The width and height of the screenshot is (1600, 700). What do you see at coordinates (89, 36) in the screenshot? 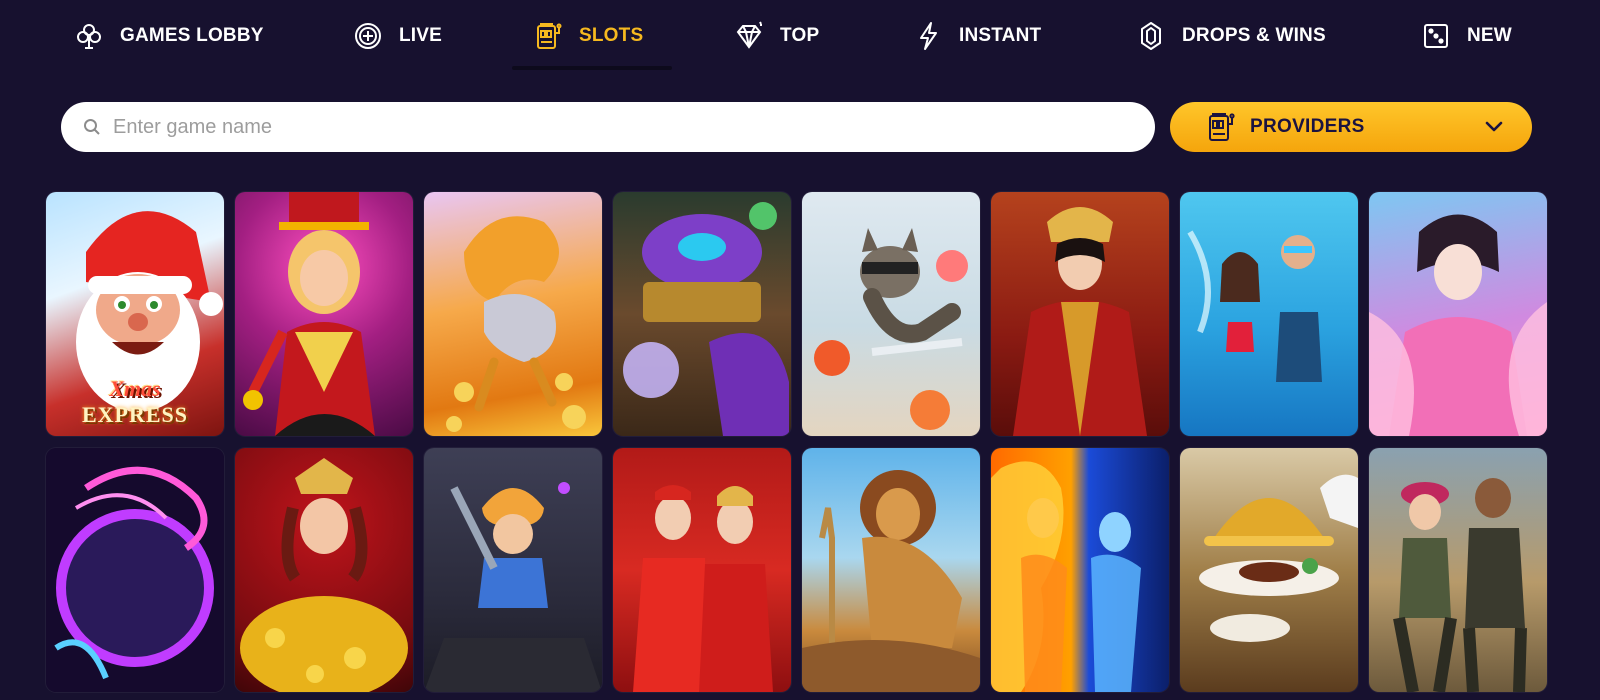
I see `clover-icon` at bounding box center [89, 36].